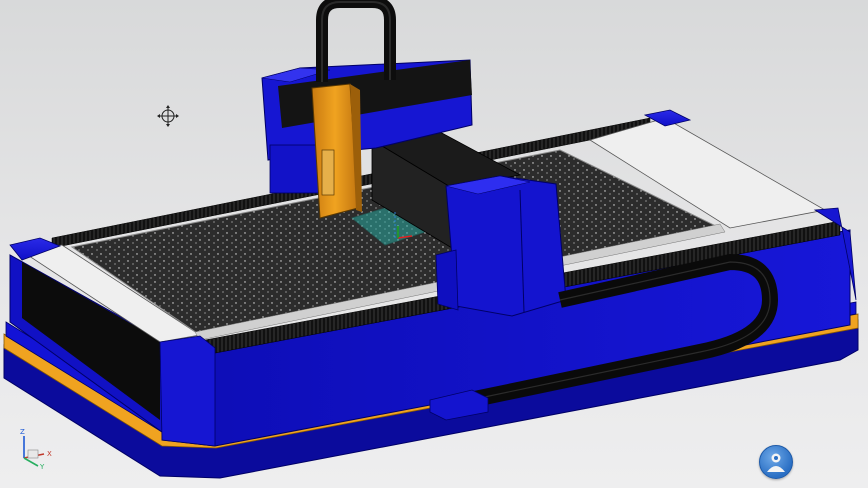 The width and height of the screenshot is (868, 488). What do you see at coordinates (328, 172) in the screenshot?
I see `carriage-window` at bounding box center [328, 172].